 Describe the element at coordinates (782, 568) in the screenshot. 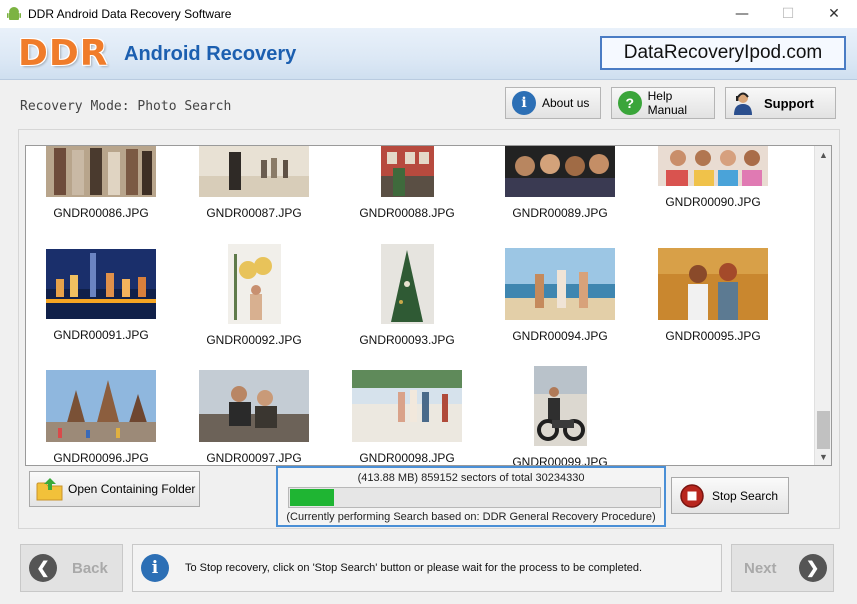

I see `next-button: Next ❯` at that location.